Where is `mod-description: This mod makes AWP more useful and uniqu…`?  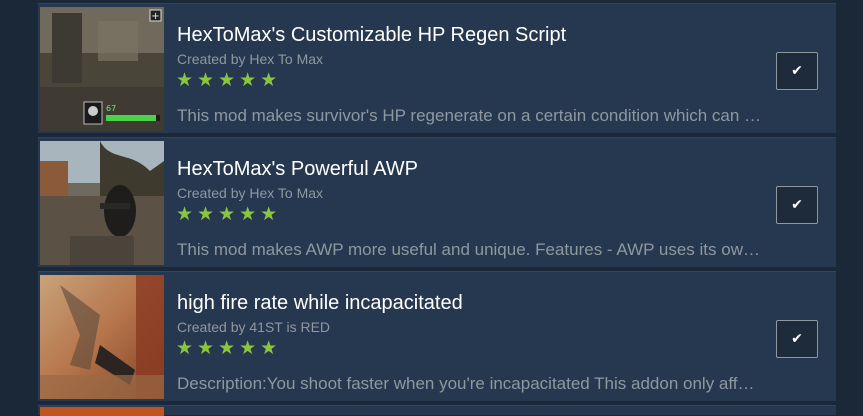 mod-description: This mod makes AWP more useful and uniqu… is located at coordinates (469, 249).